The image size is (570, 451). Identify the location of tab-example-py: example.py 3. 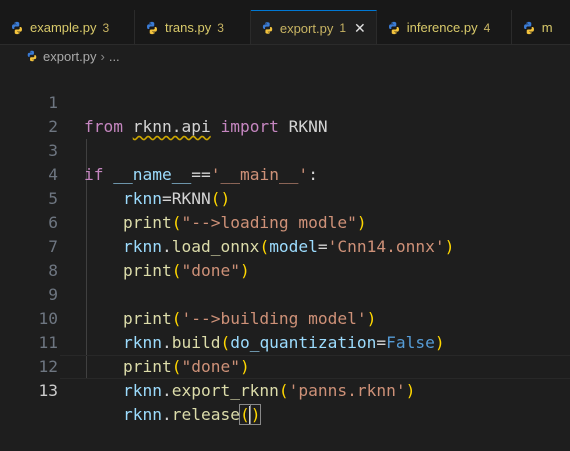
(67, 27).